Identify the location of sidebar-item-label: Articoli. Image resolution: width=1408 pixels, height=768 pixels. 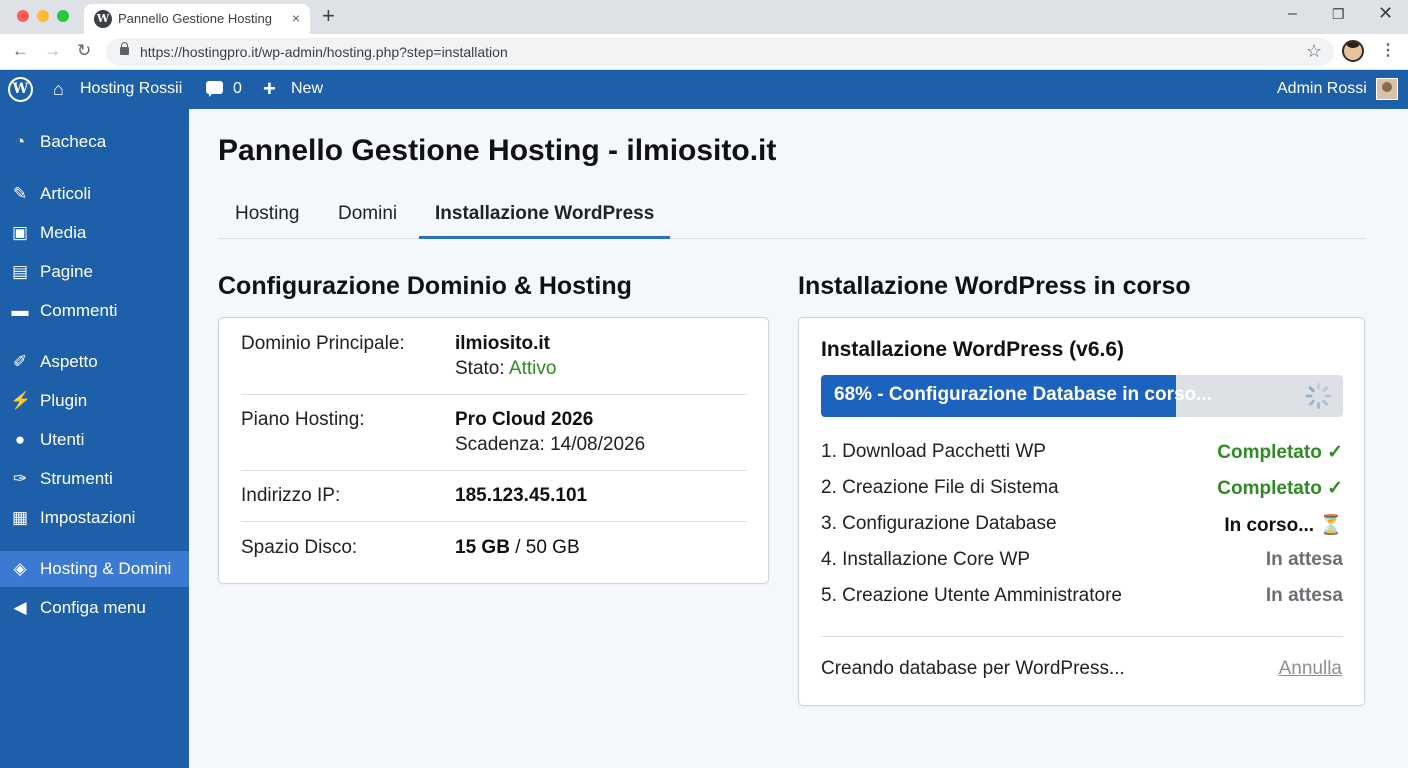
(66, 193).